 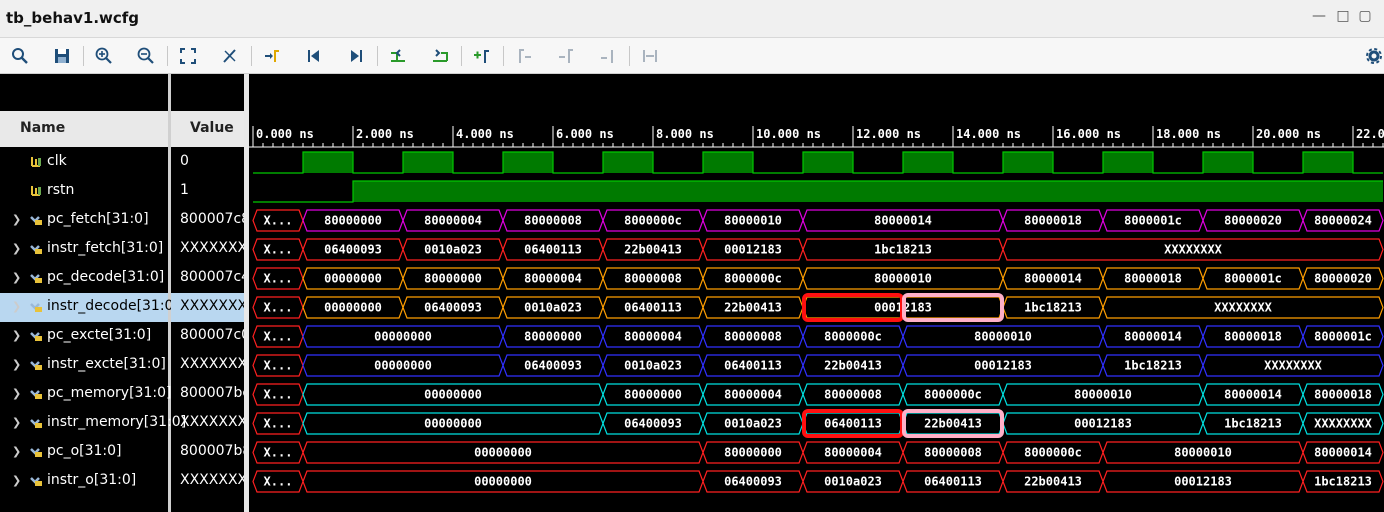 I want to click on next-transition-button, so click(x=440, y=56).